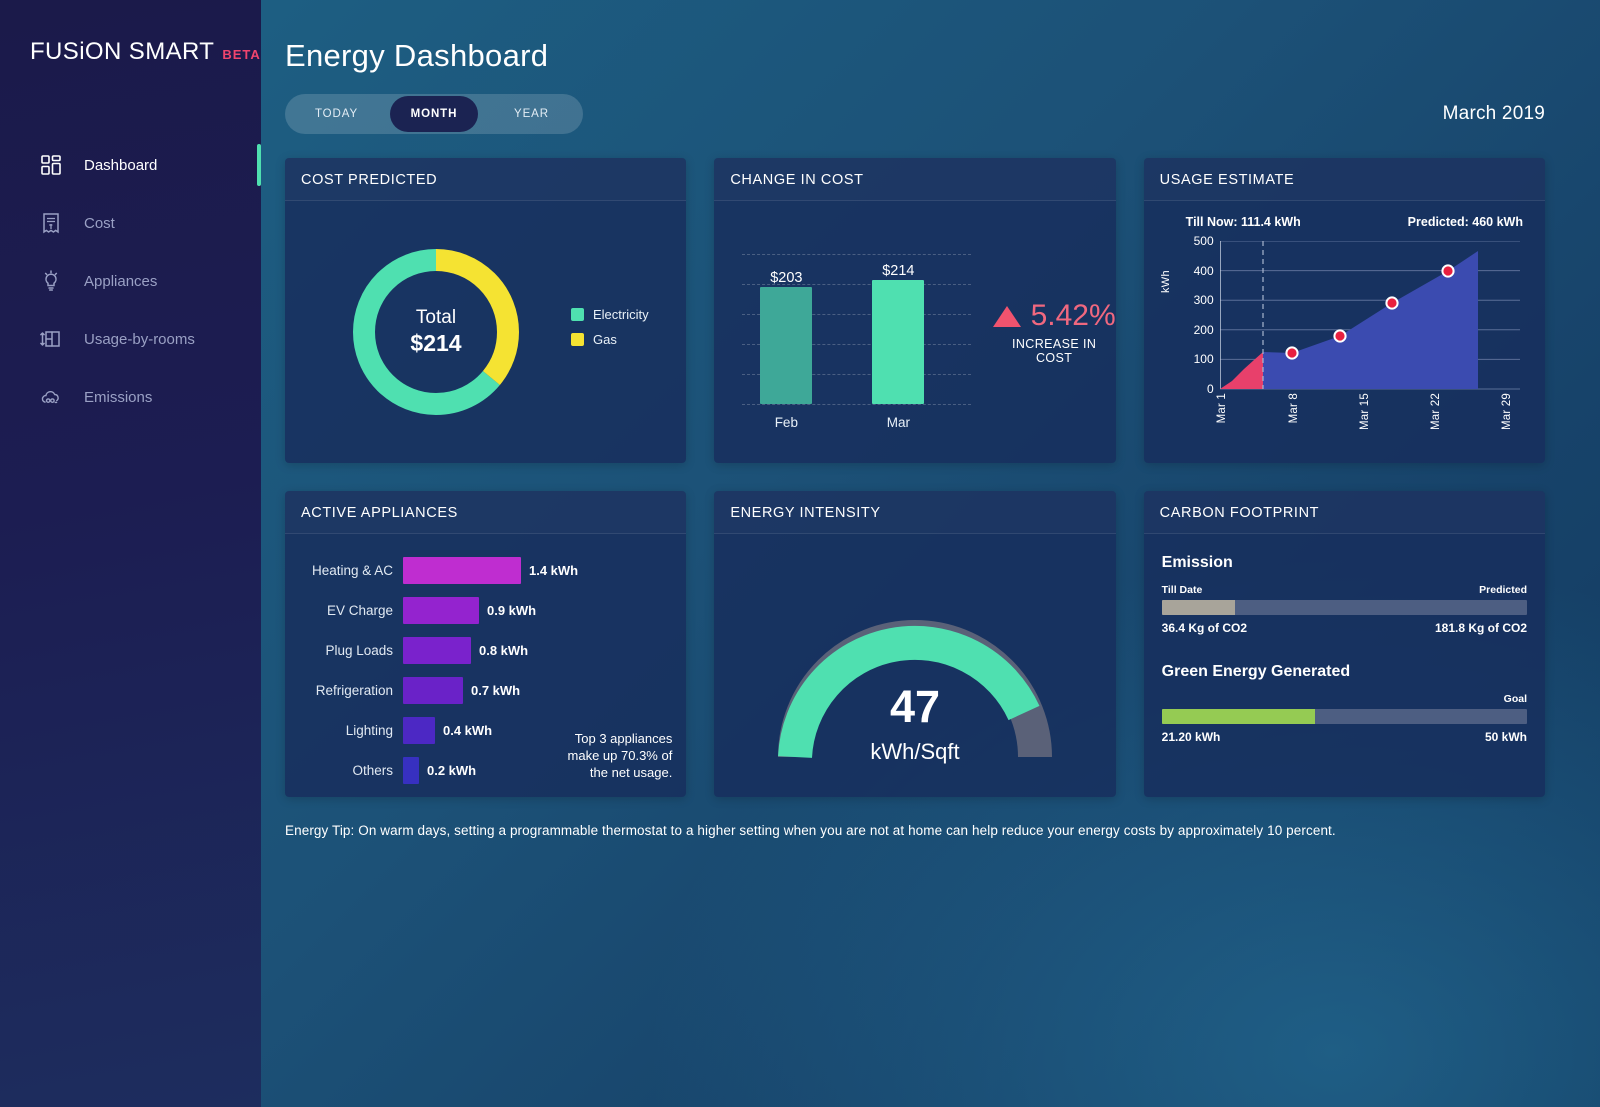 Image resolution: width=1600 pixels, height=1107 pixels. Describe the element at coordinates (1073, 315) in the screenshot. I see `delta-percent: 5.42%` at that location.